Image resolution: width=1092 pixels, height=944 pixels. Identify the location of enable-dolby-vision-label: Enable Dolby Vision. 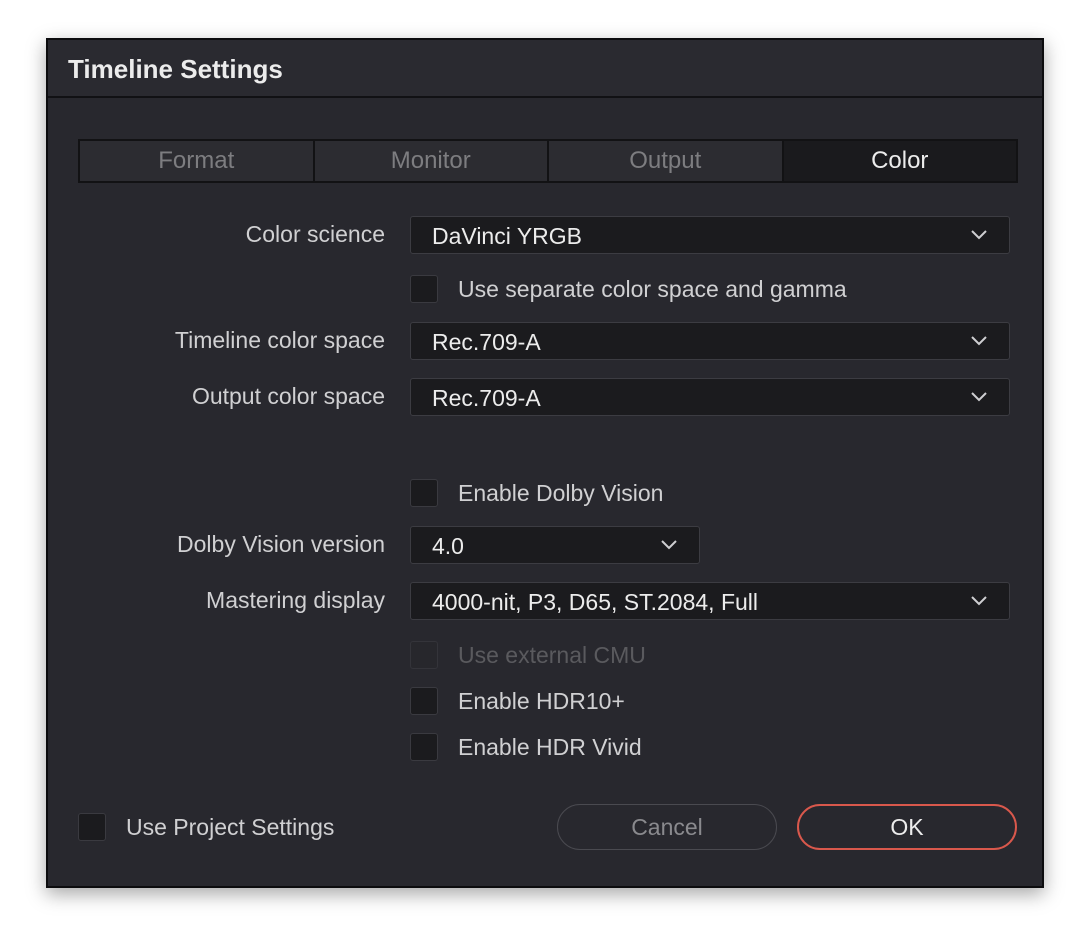
(561, 492).